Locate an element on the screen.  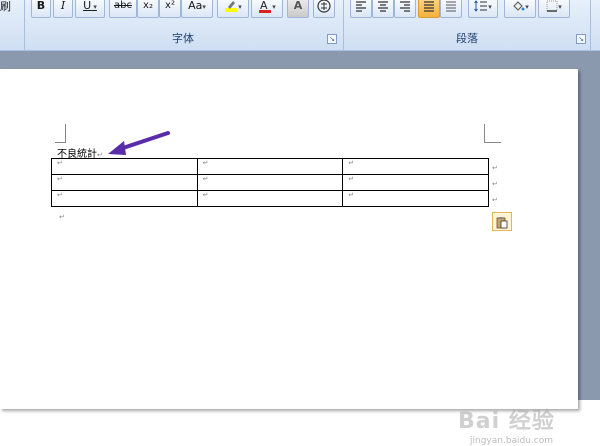
watermark: Bai 经验 jingyan.baidu.com is located at coordinates (518, 424).